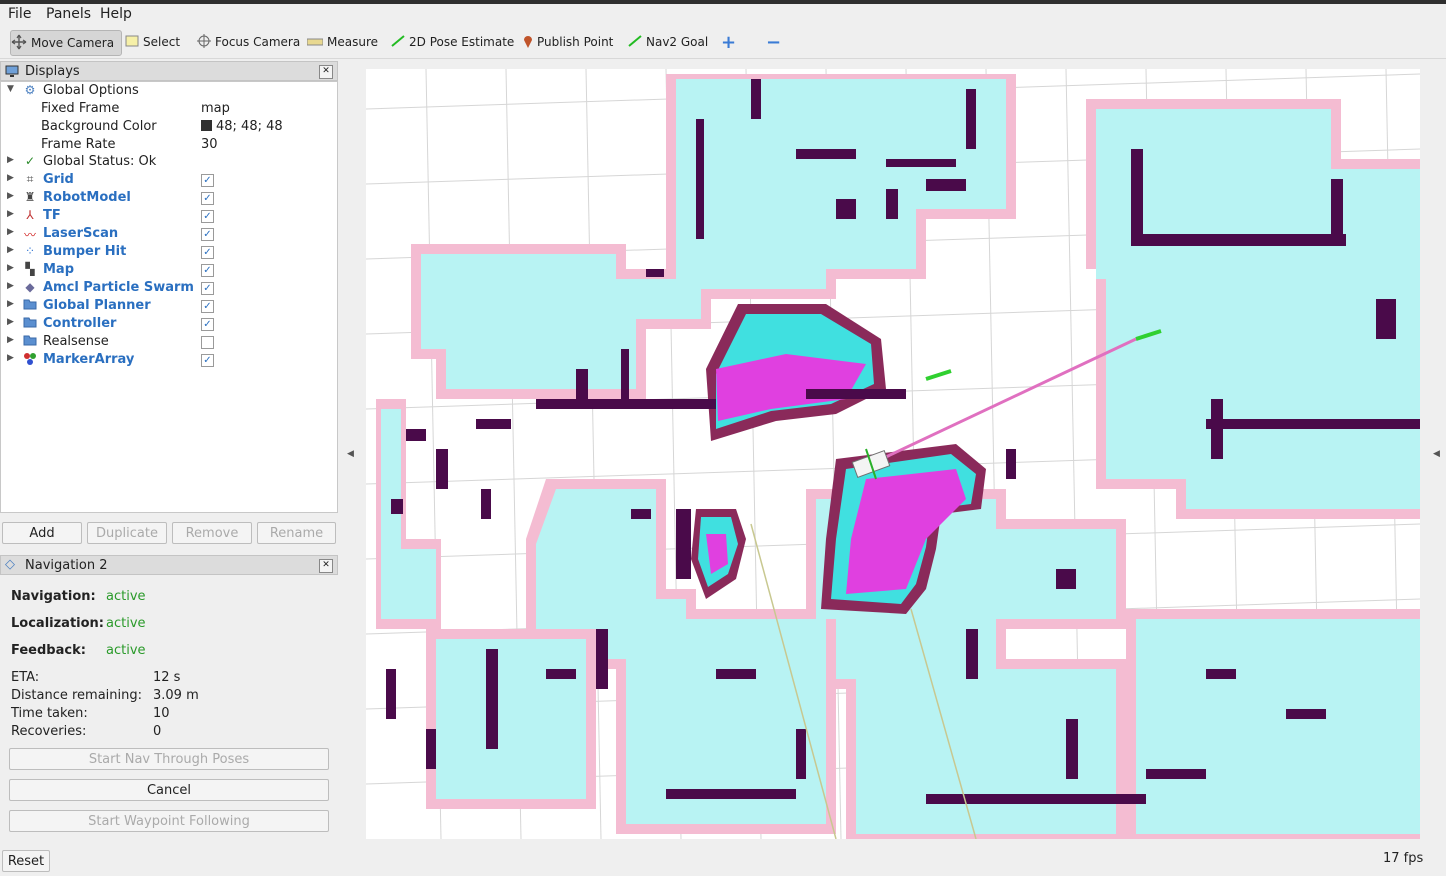  What do you see at coordinates (30, 360) in the screenshot?
I see `markers-icon` at bounding box center [30, 360].